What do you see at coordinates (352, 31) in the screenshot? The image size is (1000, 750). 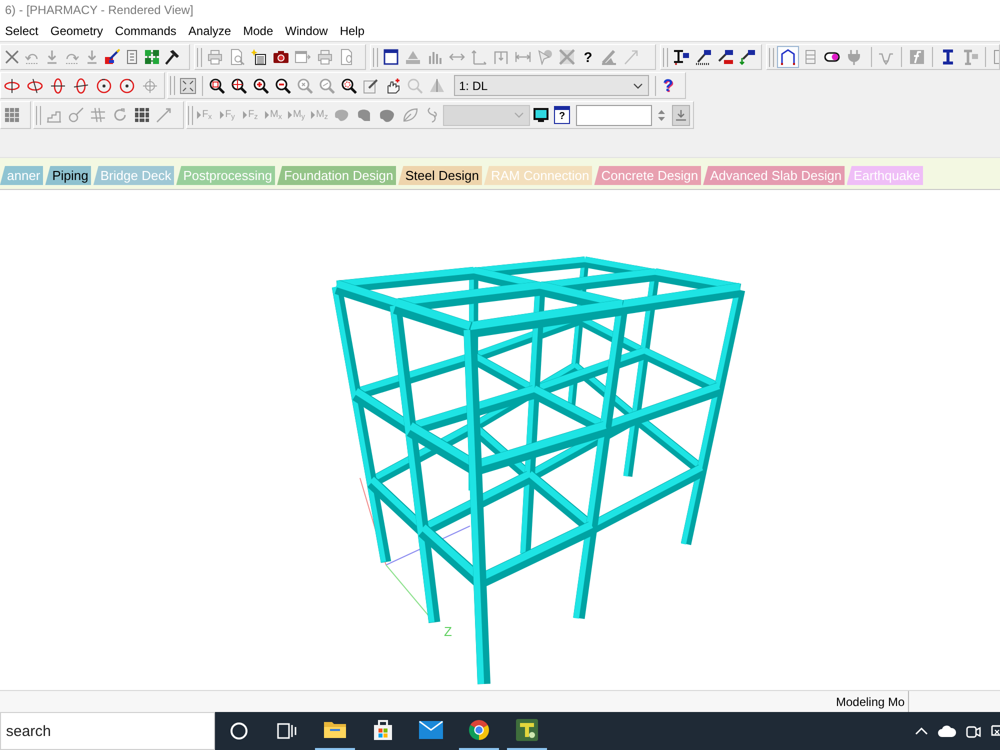 I see `menu-item: Help` at bounding box center [352, 31].